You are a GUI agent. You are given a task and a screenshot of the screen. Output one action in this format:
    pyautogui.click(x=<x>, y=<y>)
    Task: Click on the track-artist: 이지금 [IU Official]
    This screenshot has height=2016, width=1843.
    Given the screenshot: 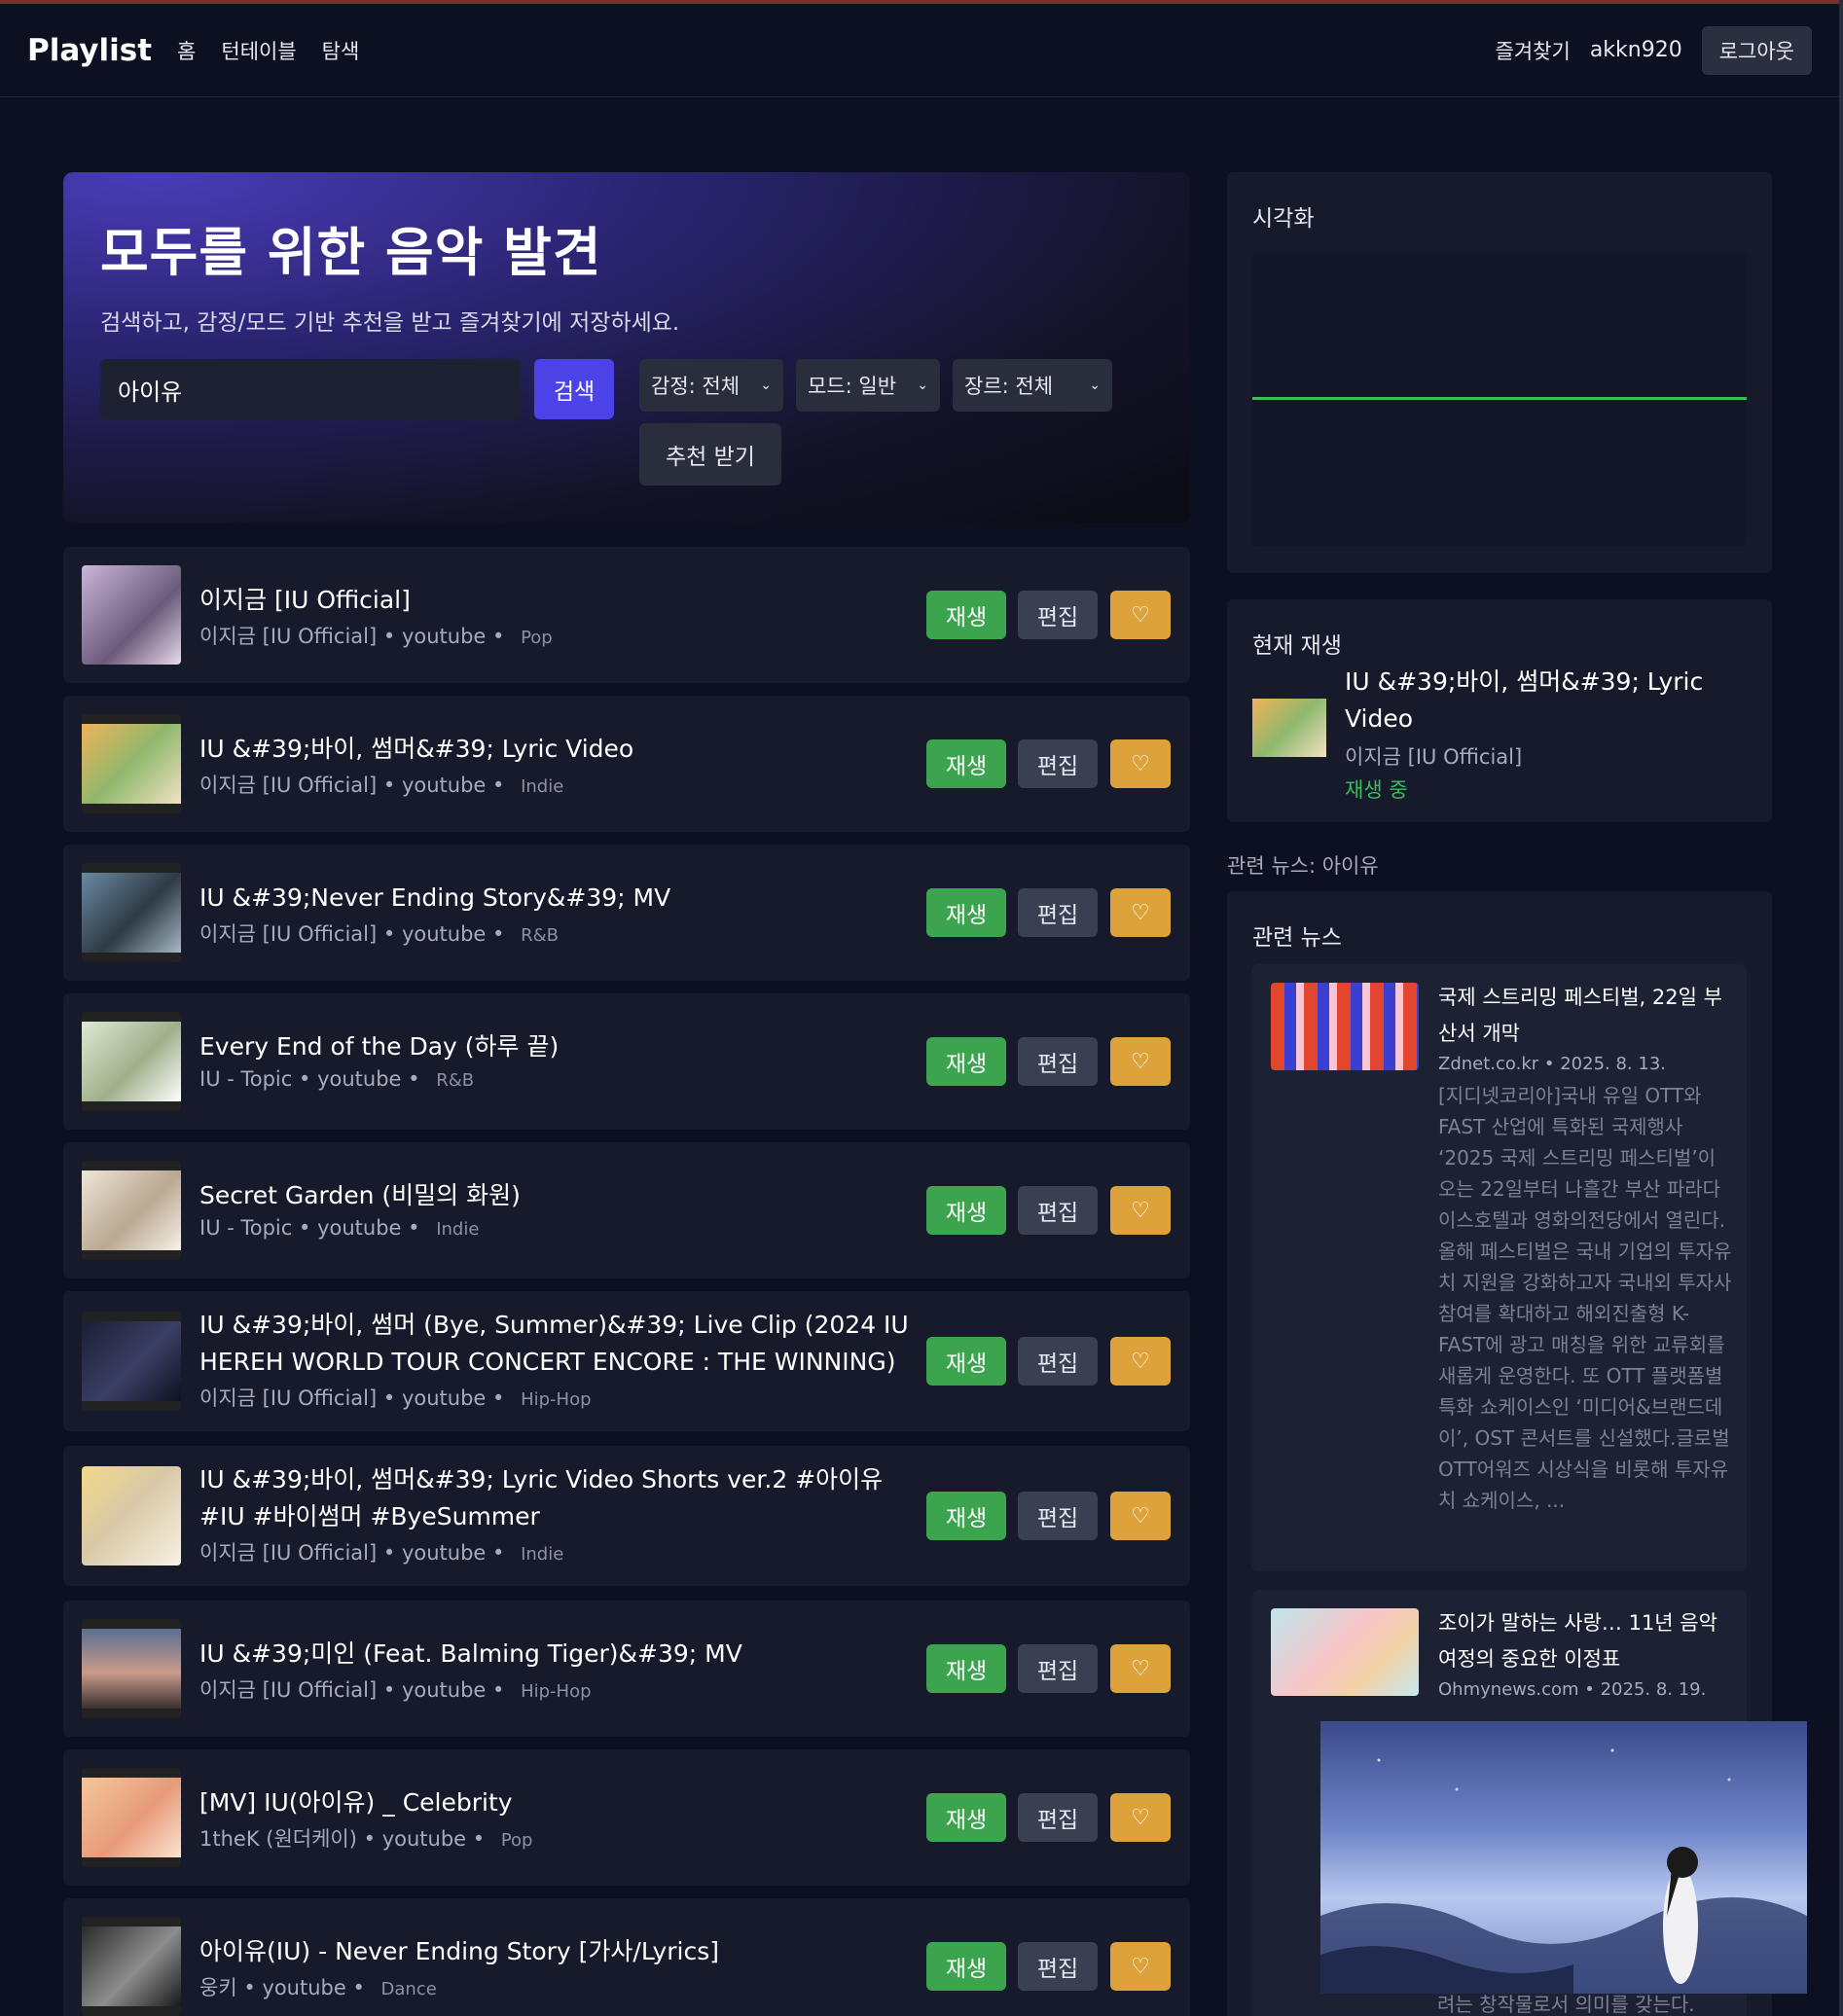 What is the action you would take?
    pyautogui.click(x=288, y=1553)
    